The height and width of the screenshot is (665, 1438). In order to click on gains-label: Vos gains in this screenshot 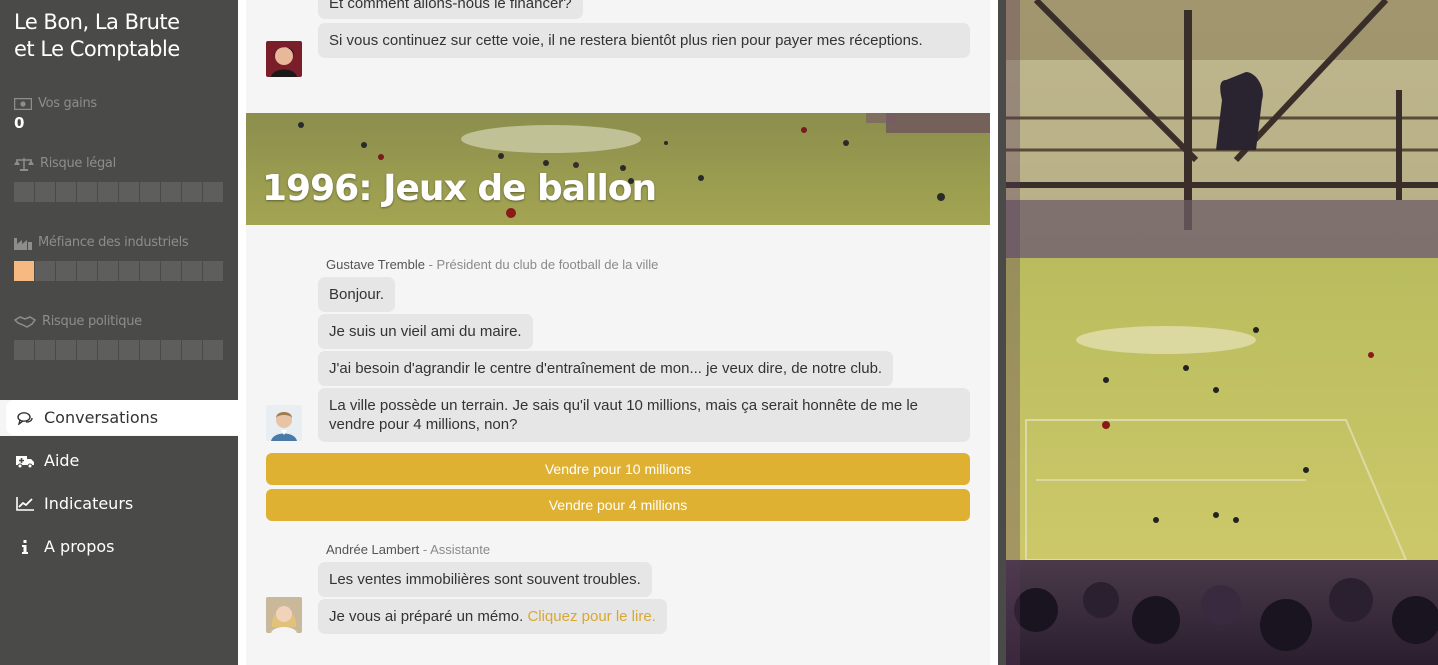, I will do `click(55, 103)`.